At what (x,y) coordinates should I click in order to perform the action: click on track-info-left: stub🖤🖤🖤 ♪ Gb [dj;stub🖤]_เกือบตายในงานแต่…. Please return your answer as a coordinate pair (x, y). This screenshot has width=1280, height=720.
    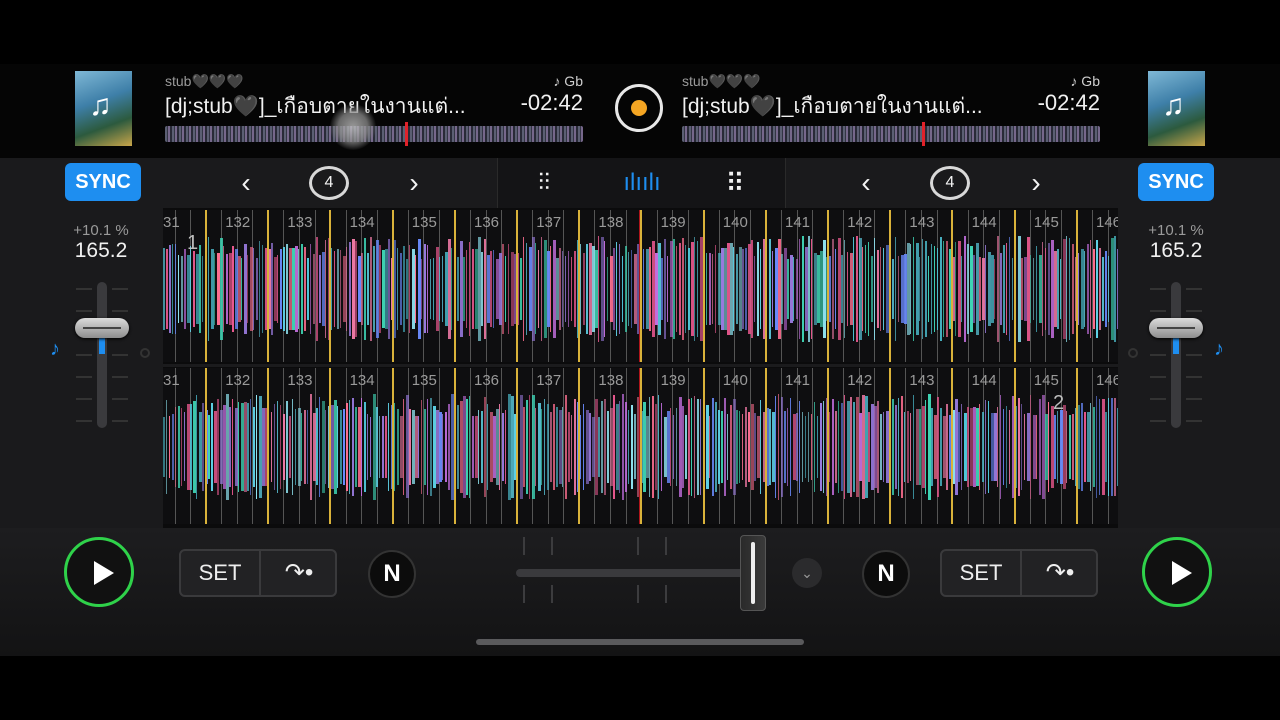
    Looking at the image, I should click on (374, 111).